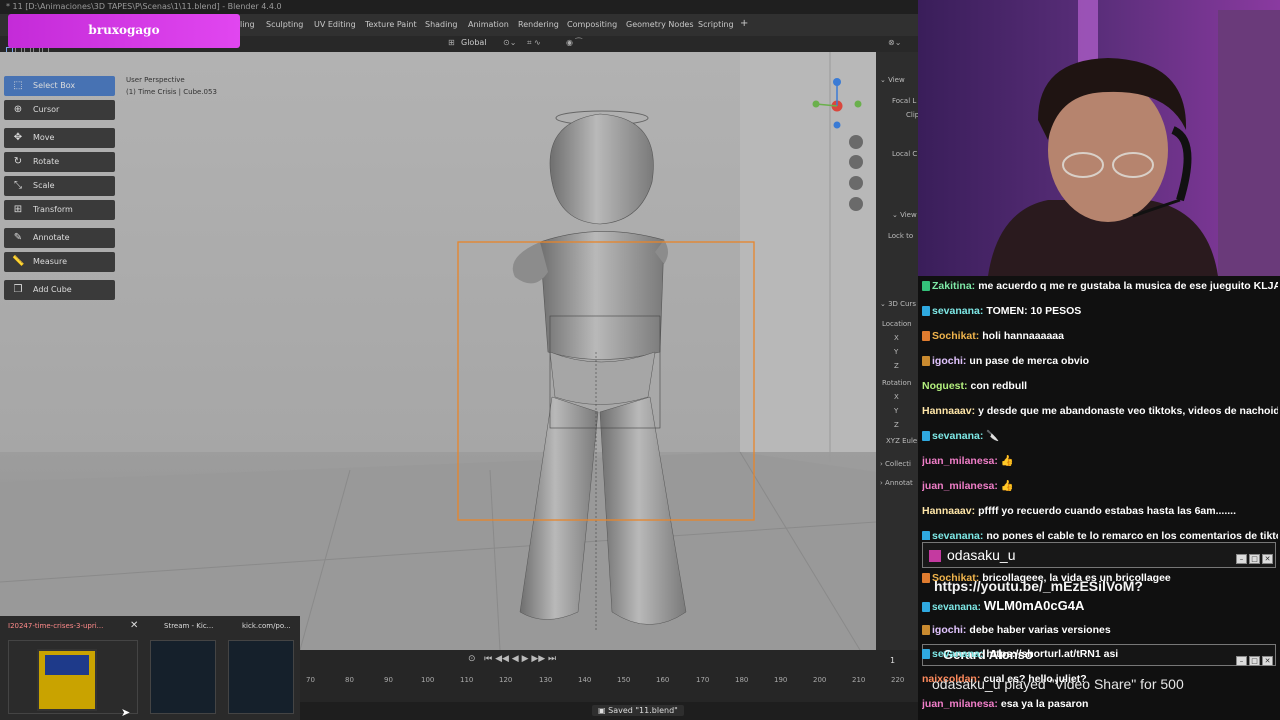 This screenshot has height=720, width=1280. I want to click on frame-tick: 210, so click(859, 680).